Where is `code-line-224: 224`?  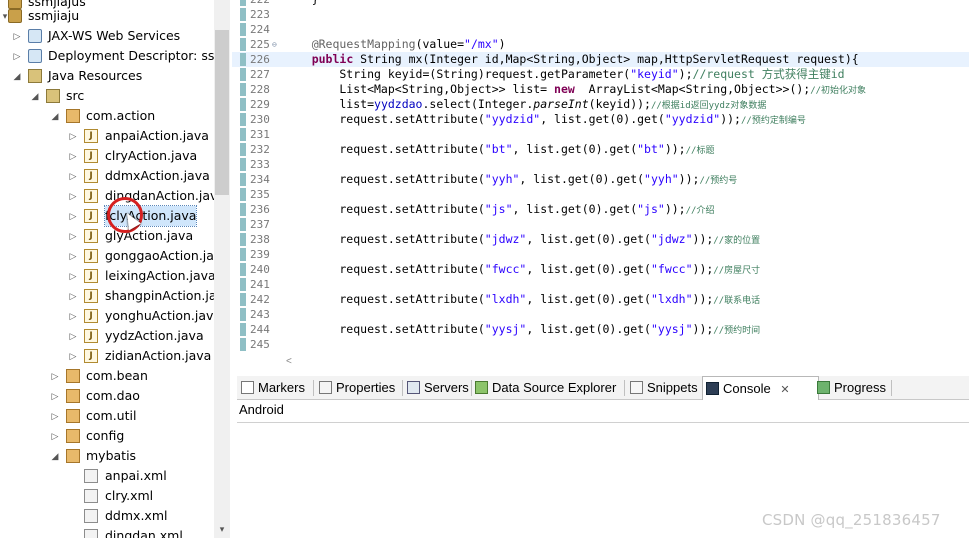
code-line-224: 224 is located at coordinates (600, 29).